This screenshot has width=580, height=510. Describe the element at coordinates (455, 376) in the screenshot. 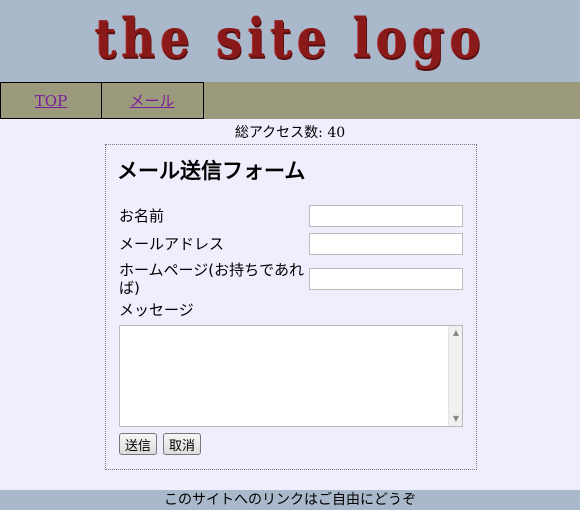

I see `message-scrollbar: ▲ ▼` at that location.